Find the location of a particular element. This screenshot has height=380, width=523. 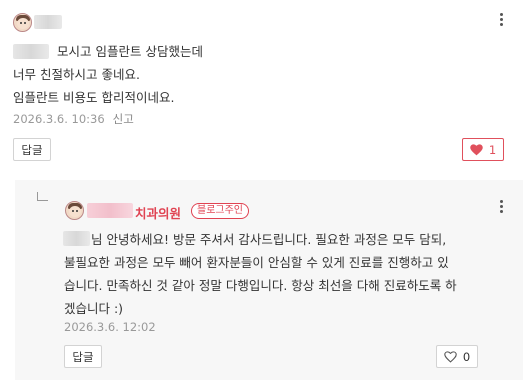

reply-text-line4: 겠습니다 :) is located at coordinates (94, 308).